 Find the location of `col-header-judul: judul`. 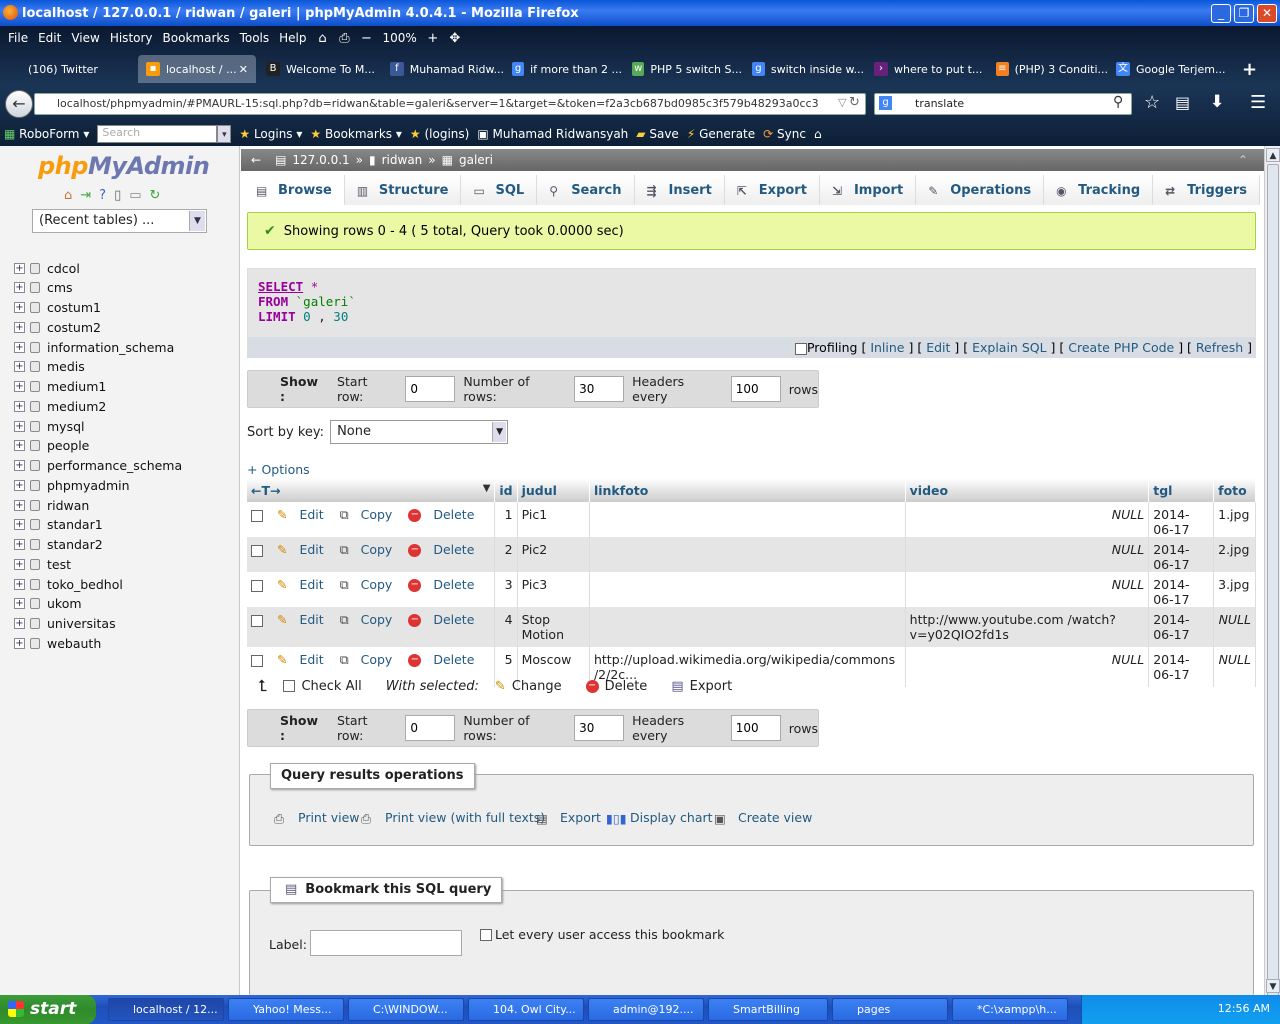

col-header-judul: judul is located at coordinates (553, 490).